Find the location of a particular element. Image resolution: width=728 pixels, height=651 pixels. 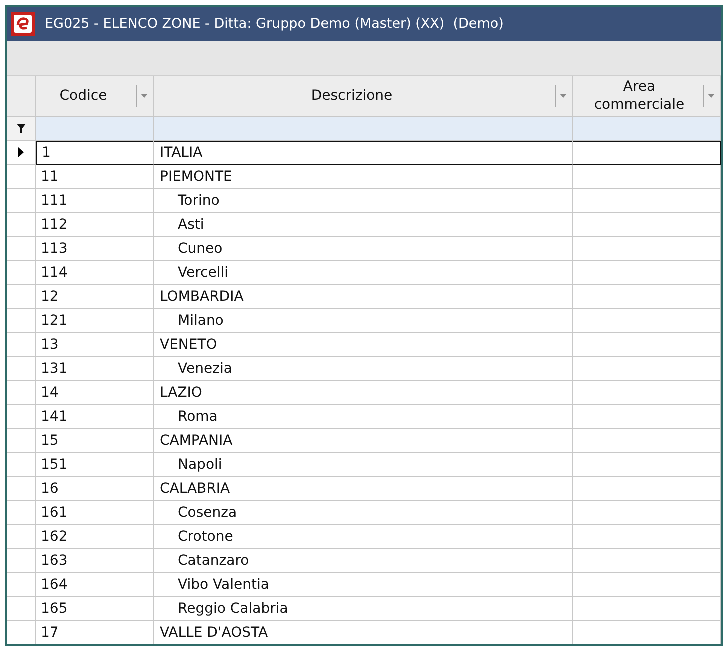

table-row: 165 Reggio Calabria is located at coordinates (364, 609).